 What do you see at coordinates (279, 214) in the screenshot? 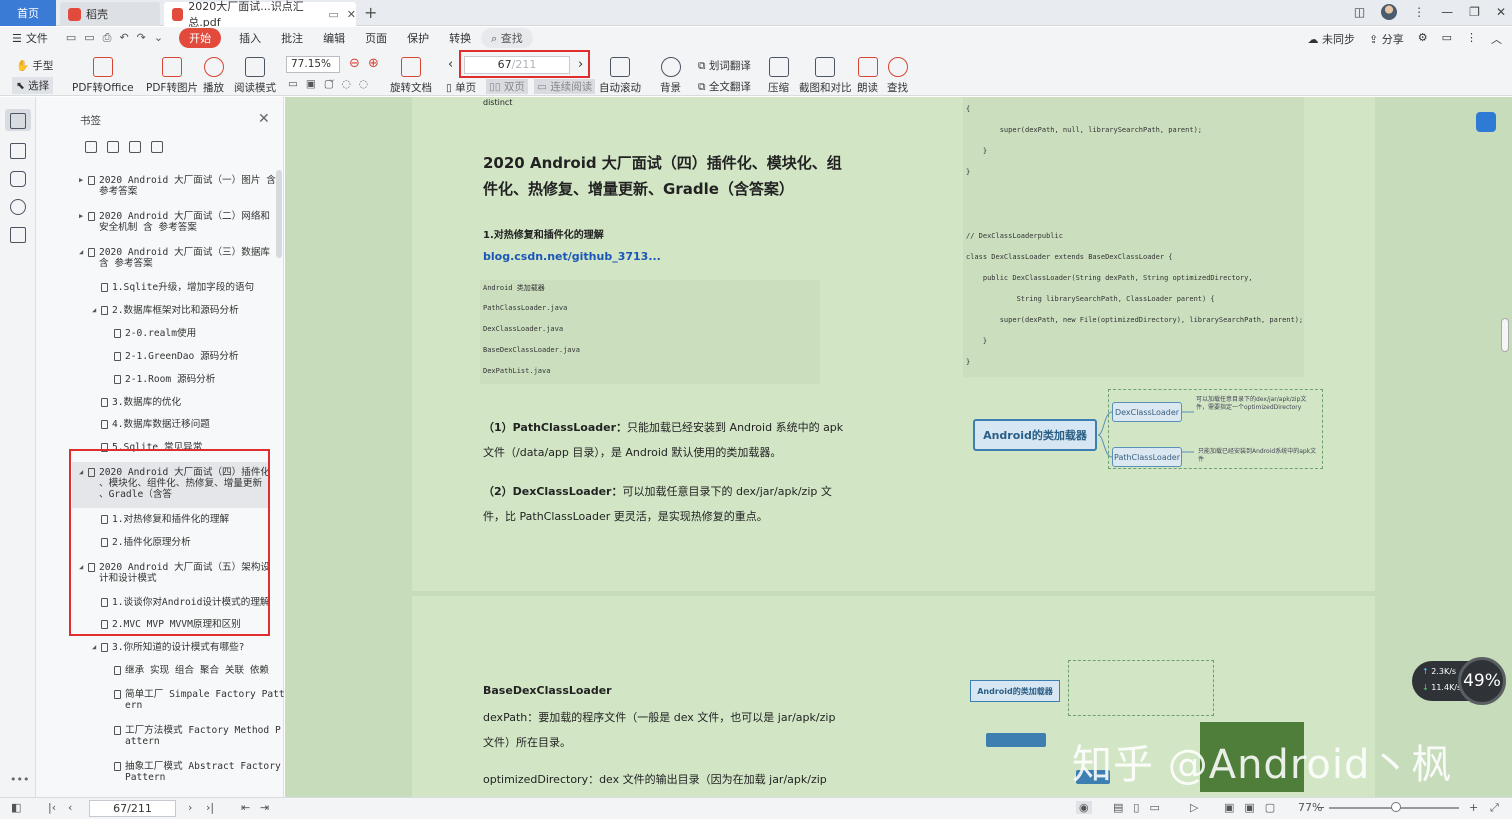
I see `bookmark-scrollbar` at bounding box center [279, 214].